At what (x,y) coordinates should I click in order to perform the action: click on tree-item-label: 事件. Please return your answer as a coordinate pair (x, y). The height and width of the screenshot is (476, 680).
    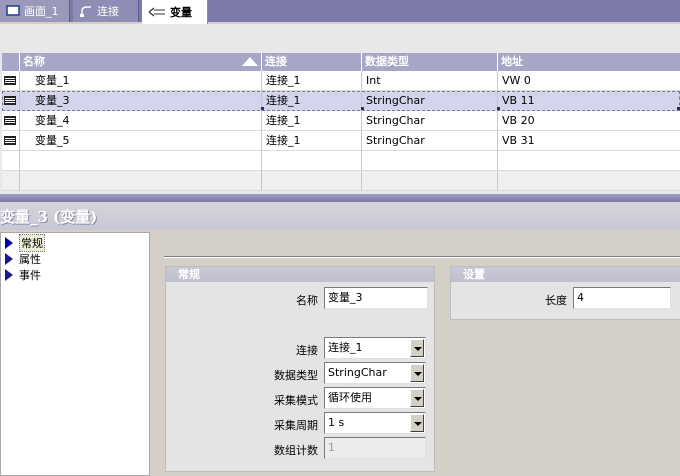
    Looking at the image, I should click on (30, 275).